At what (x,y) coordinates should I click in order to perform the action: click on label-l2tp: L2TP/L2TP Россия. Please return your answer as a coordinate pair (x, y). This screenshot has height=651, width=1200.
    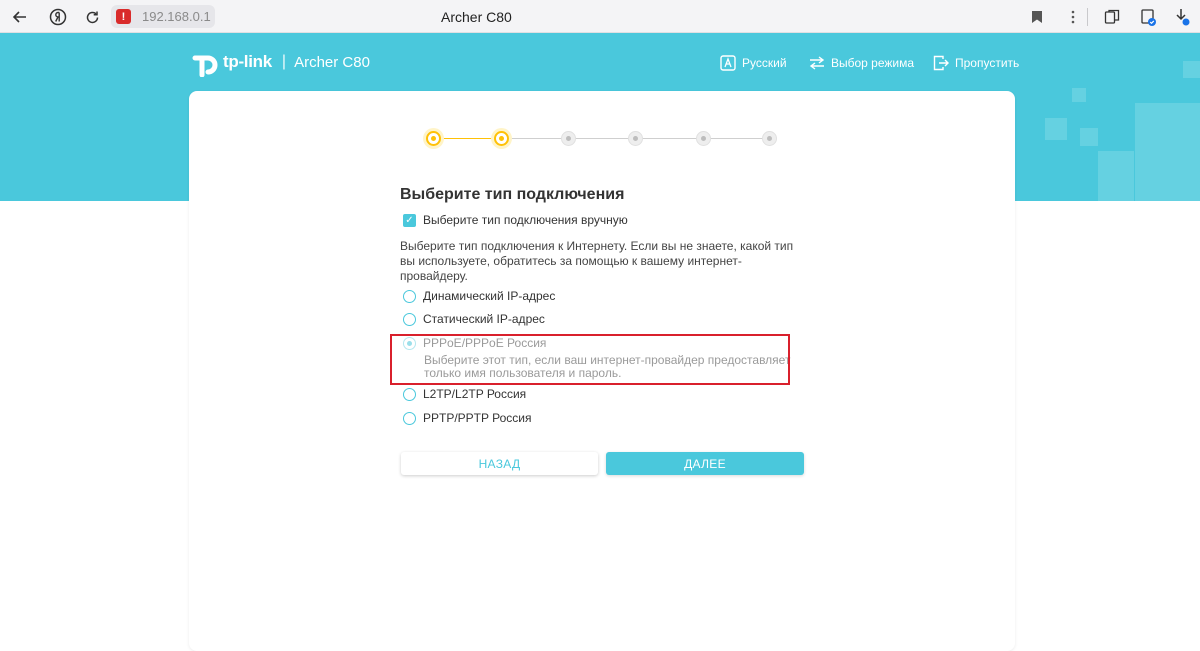
    Looking at the image, I should click on (474, 394).